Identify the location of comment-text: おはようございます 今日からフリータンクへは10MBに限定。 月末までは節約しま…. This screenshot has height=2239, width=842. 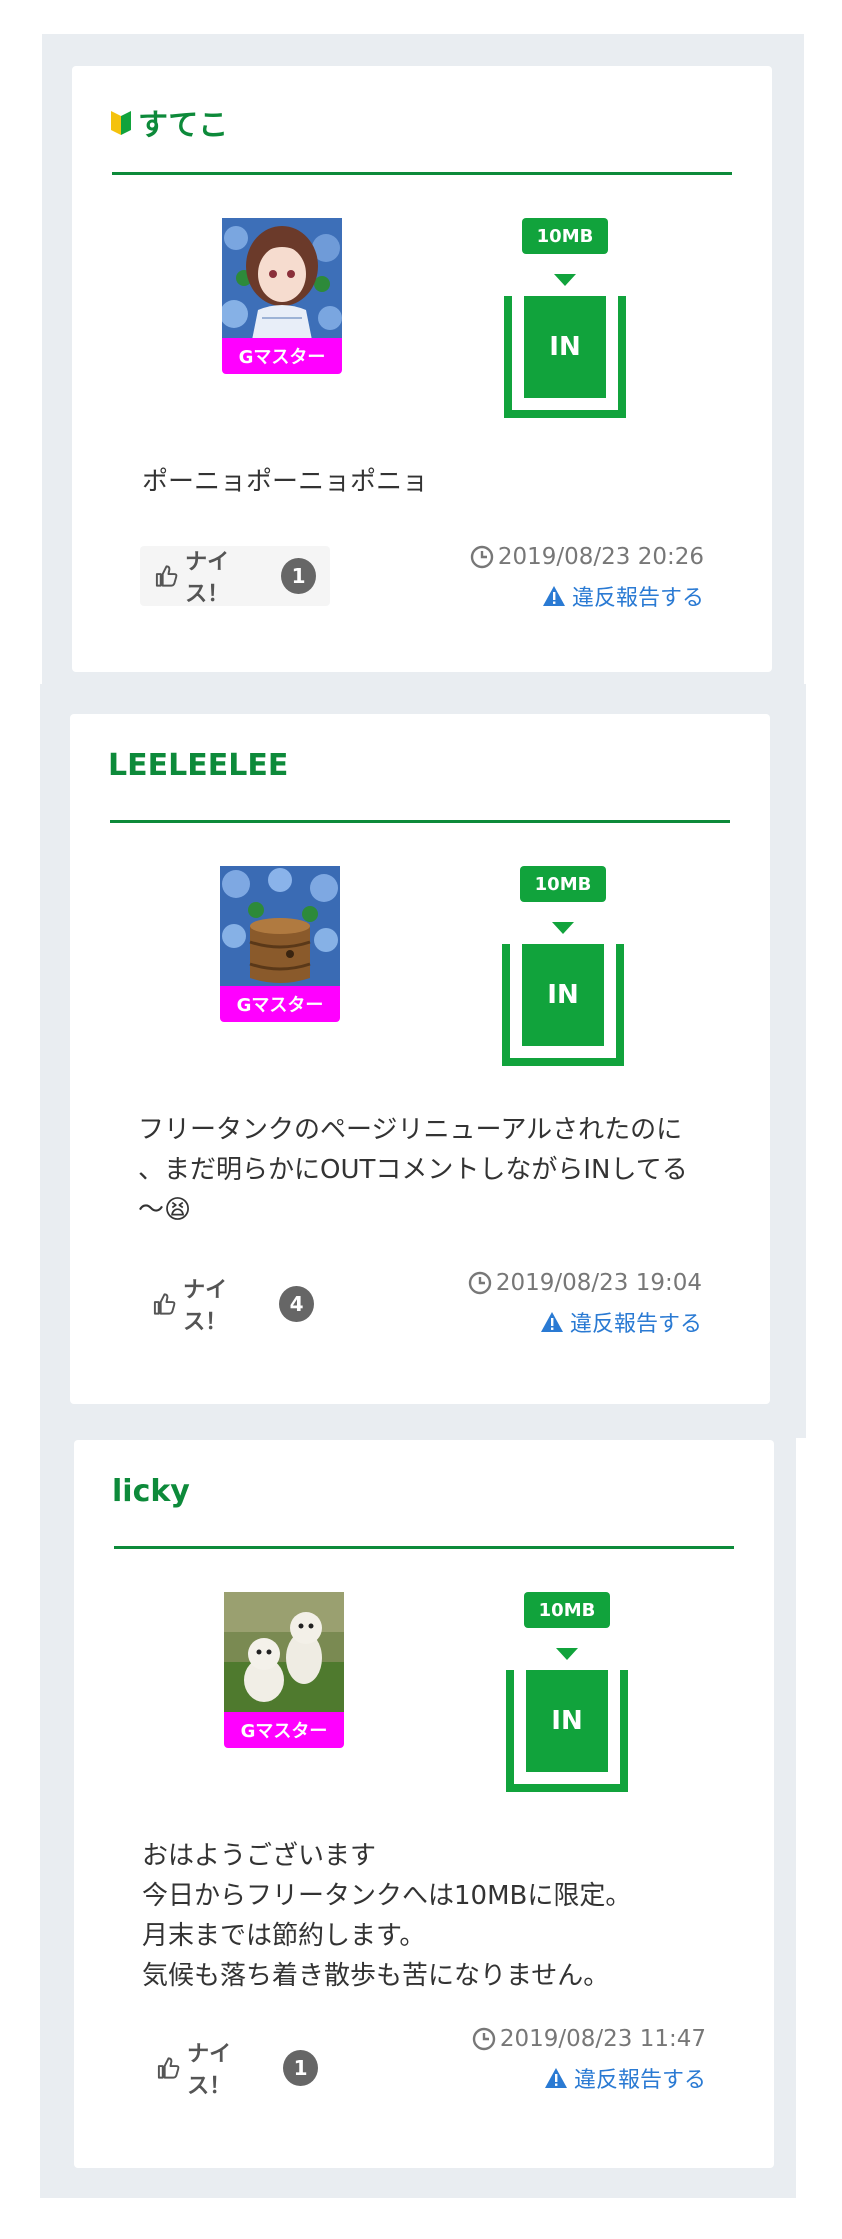
(387, 1916).